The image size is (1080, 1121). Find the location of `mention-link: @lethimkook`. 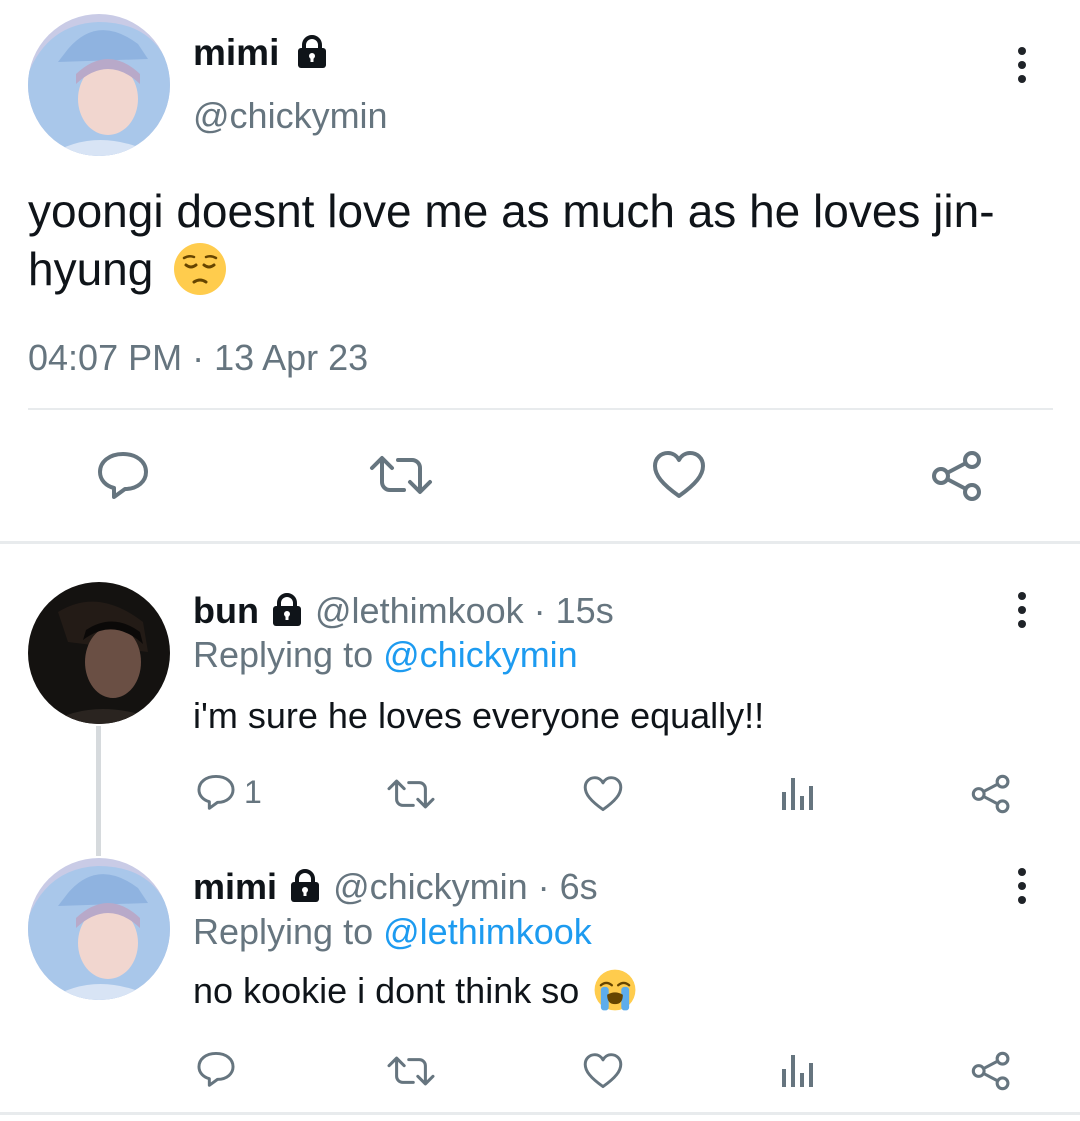

mention-link: @lethimkook is located at coordinates (487, 931).